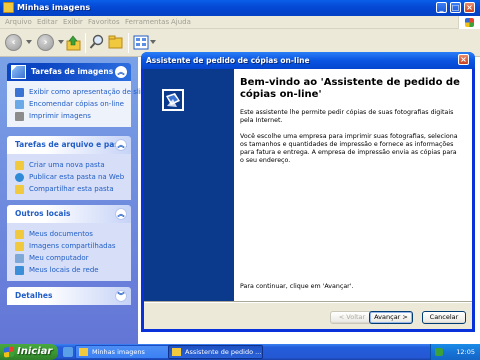 The height and width of the screenshot is (360, 480). I want to click on menu-view: Exibir, so click(73, 22).